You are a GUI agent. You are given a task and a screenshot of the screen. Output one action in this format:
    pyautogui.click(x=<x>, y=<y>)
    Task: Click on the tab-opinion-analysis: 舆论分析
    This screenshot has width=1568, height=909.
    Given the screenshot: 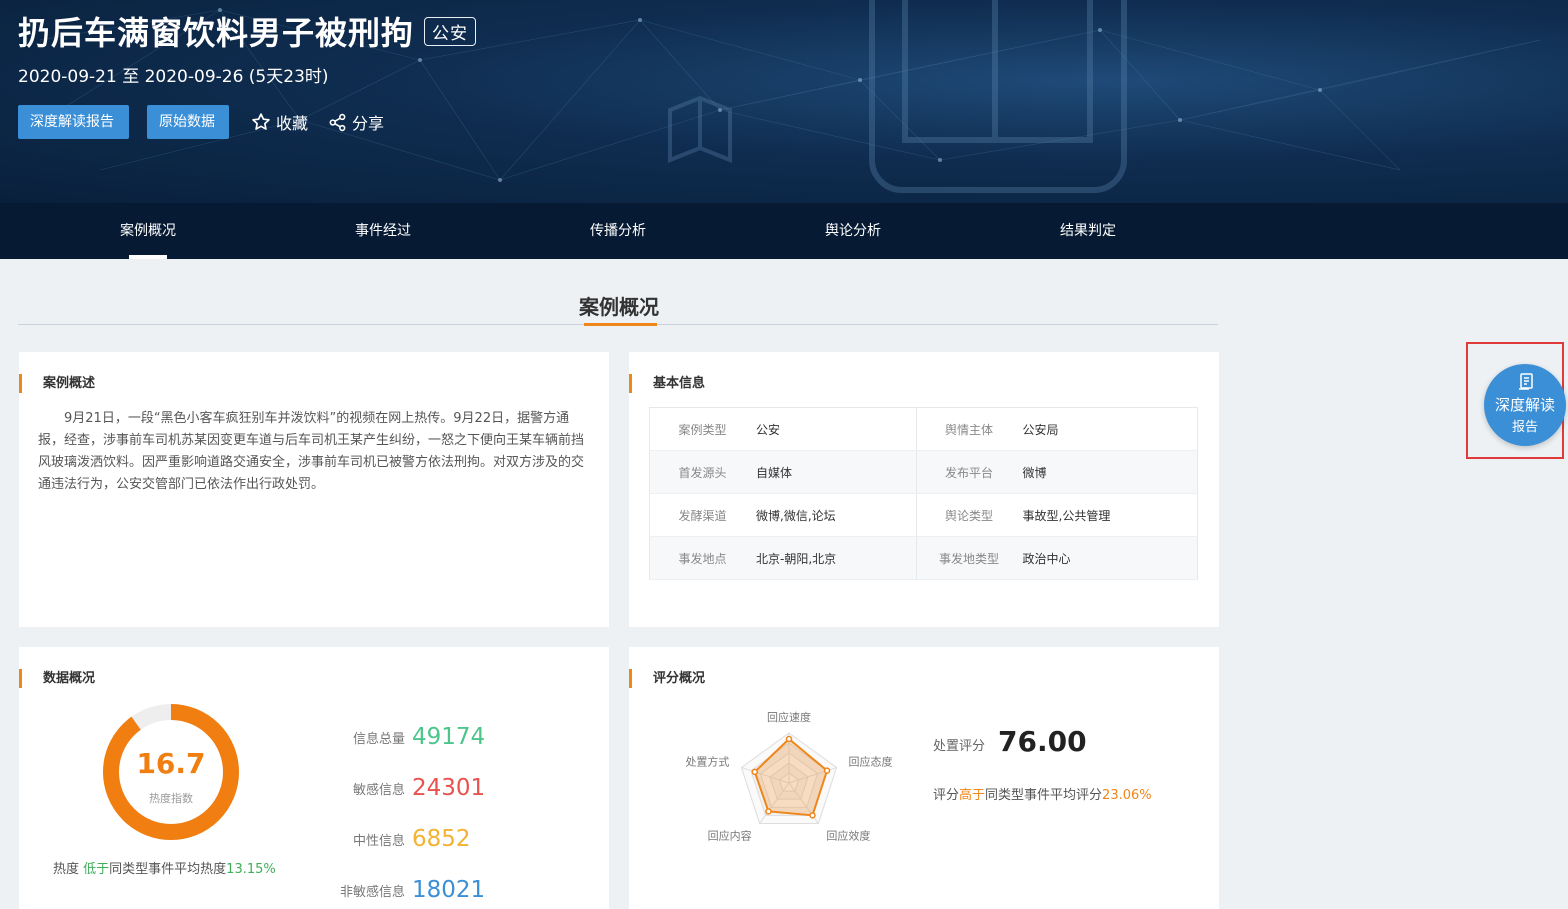 What is the action you would take?
    pyautogui.click(x=853, y=231)
    